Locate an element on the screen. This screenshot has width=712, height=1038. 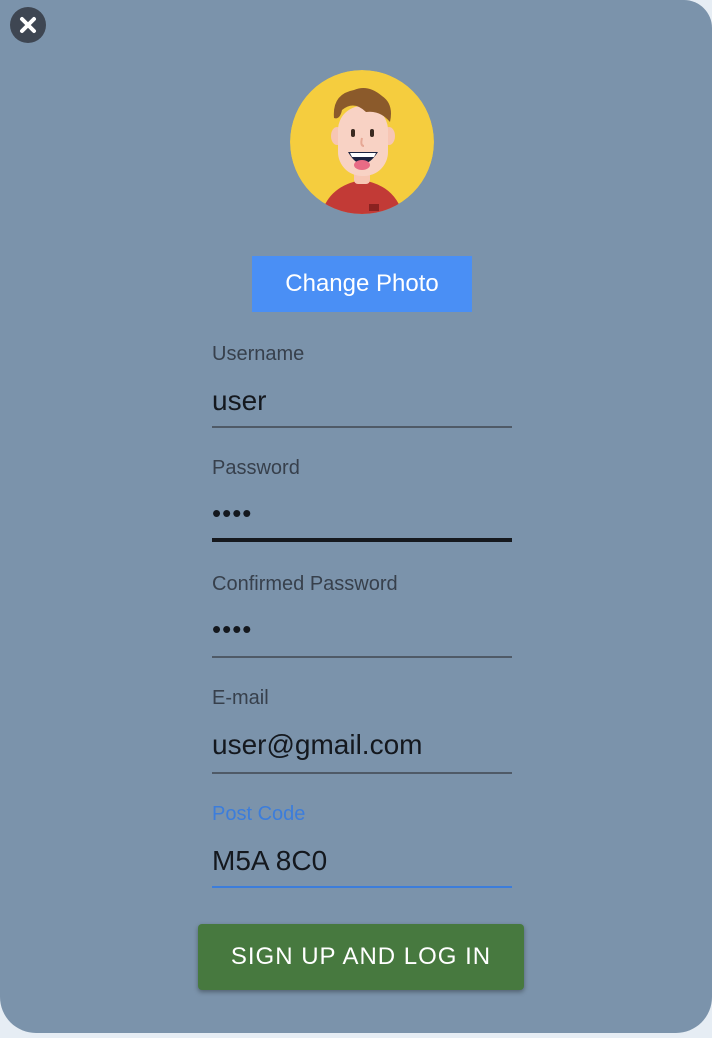
email-input: user@gmail.com is located at coordinates (317, 745).